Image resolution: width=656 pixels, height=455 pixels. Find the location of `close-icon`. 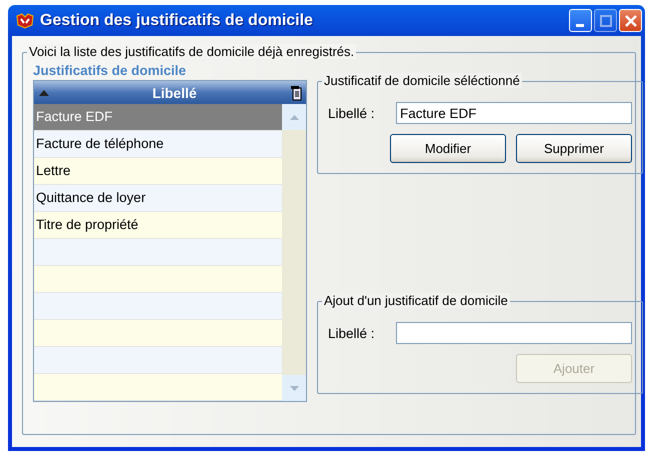

close-icon is located at coordinates (630, 20).